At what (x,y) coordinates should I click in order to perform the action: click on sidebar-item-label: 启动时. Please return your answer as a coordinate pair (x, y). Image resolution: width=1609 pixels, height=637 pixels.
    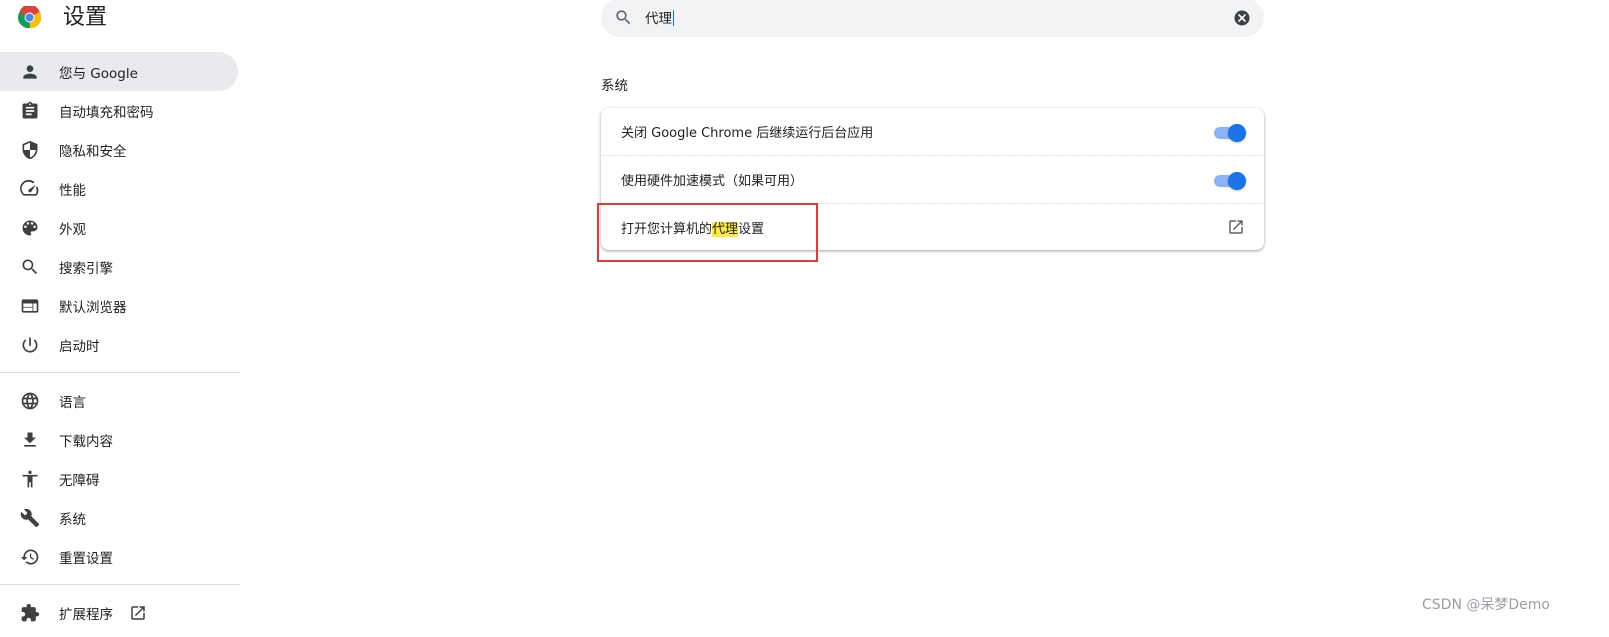
    Looking at the image, I should click on (79, 346).